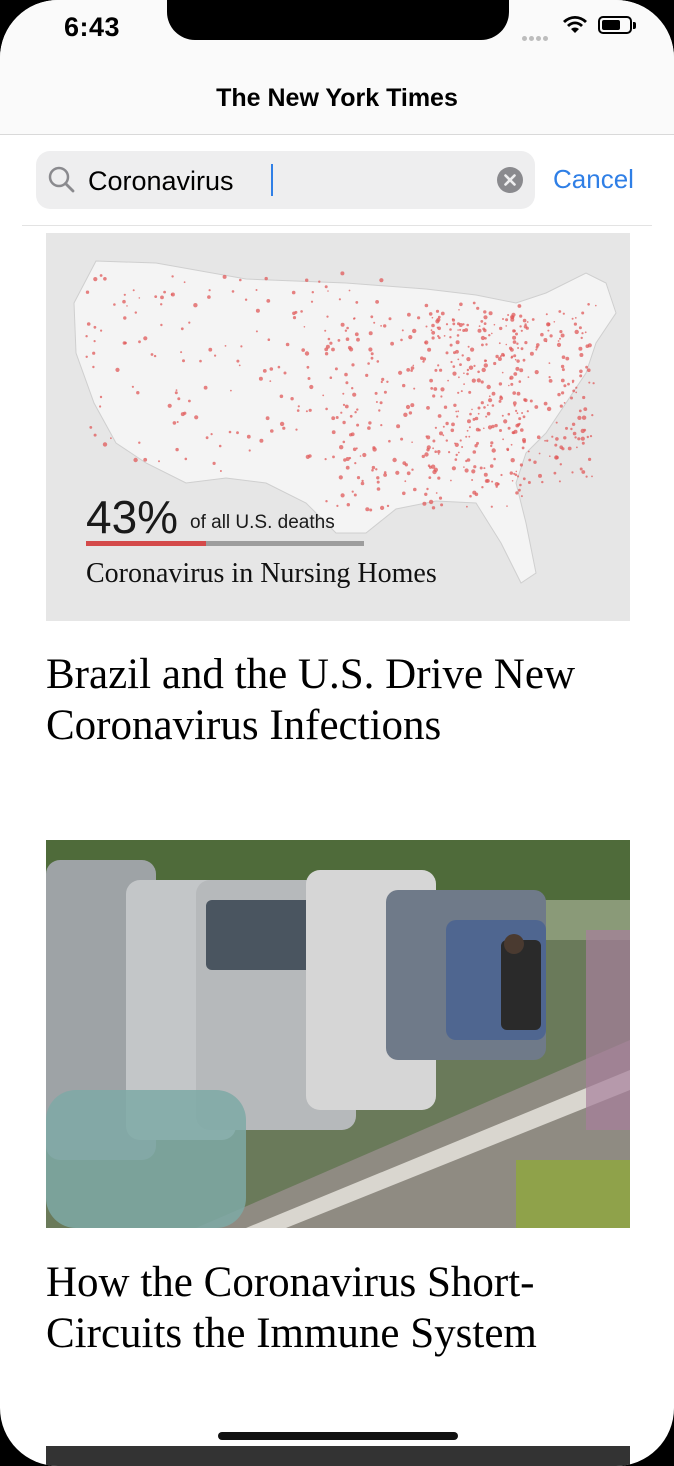  Describe the element at coordinates (338, 1436) in the screenshot. I see `home-indicator` at that location.